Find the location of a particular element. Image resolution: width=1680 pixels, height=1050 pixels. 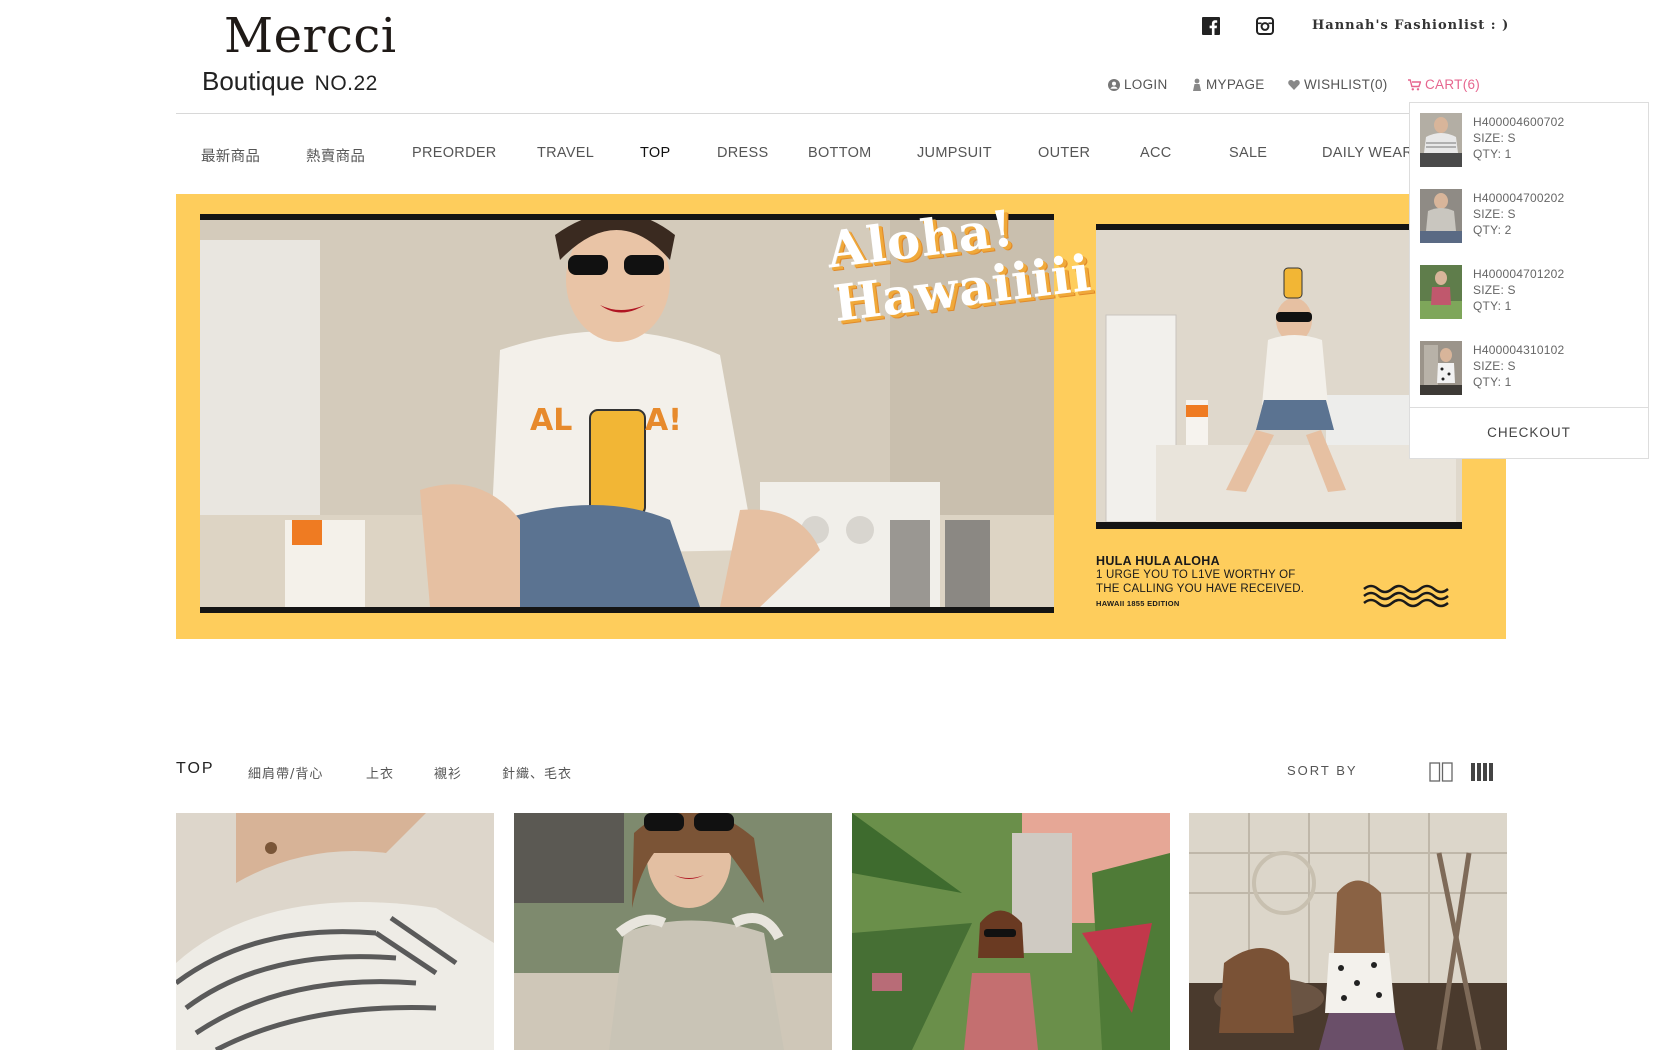

cart-item: H400004310102 SIZE: S QTY: 1 is located at coordinates (1530, 368).